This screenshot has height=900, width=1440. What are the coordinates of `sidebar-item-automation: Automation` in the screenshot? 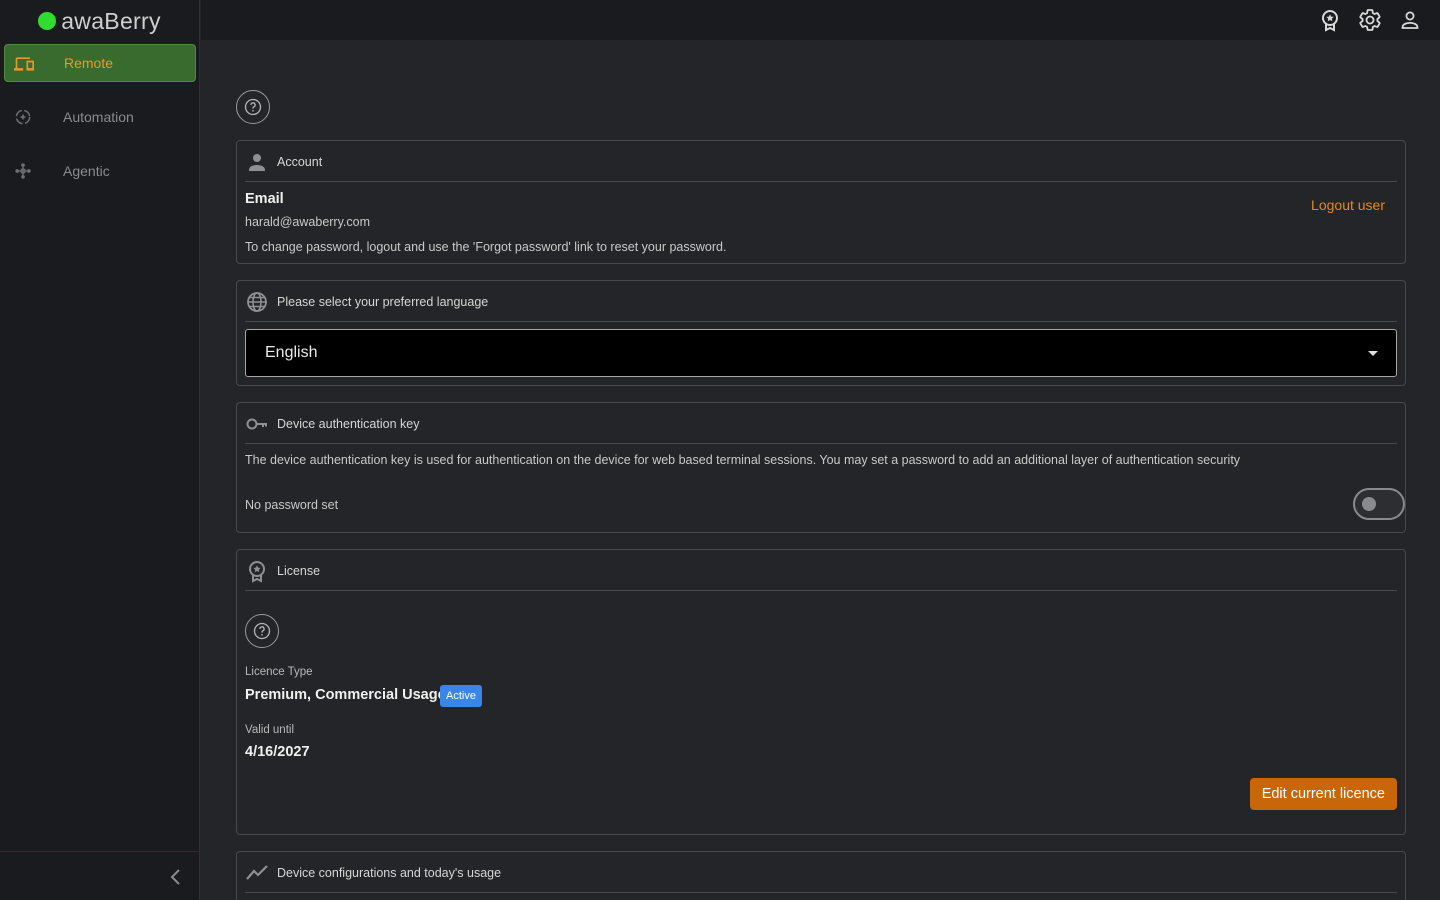 It's located at (100, 117).